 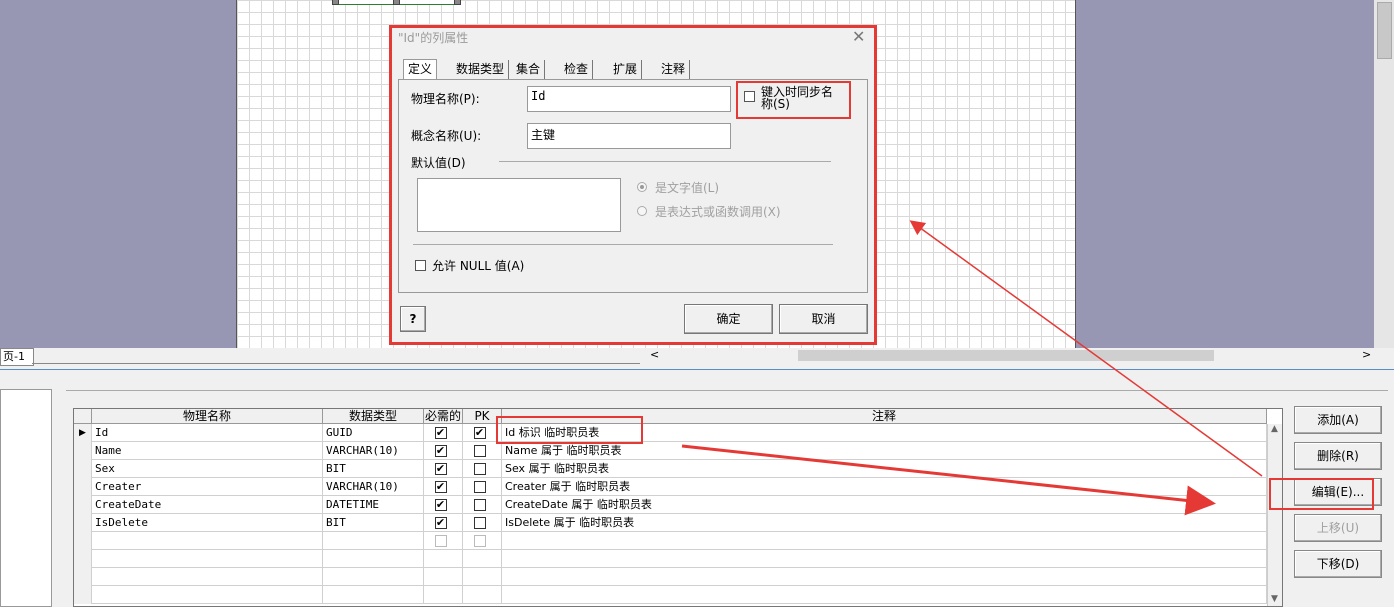 I want to click on arrow-to-edit-button, so click(x=948, y=480).